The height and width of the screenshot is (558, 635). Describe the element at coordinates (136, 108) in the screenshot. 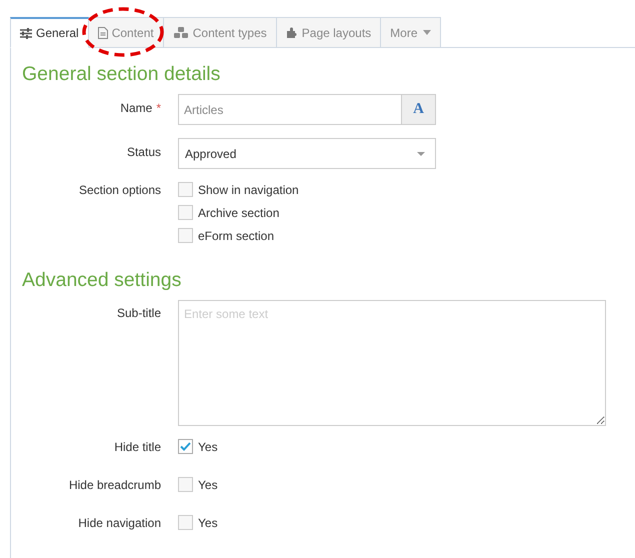

I see `field-label: Name` at that location.